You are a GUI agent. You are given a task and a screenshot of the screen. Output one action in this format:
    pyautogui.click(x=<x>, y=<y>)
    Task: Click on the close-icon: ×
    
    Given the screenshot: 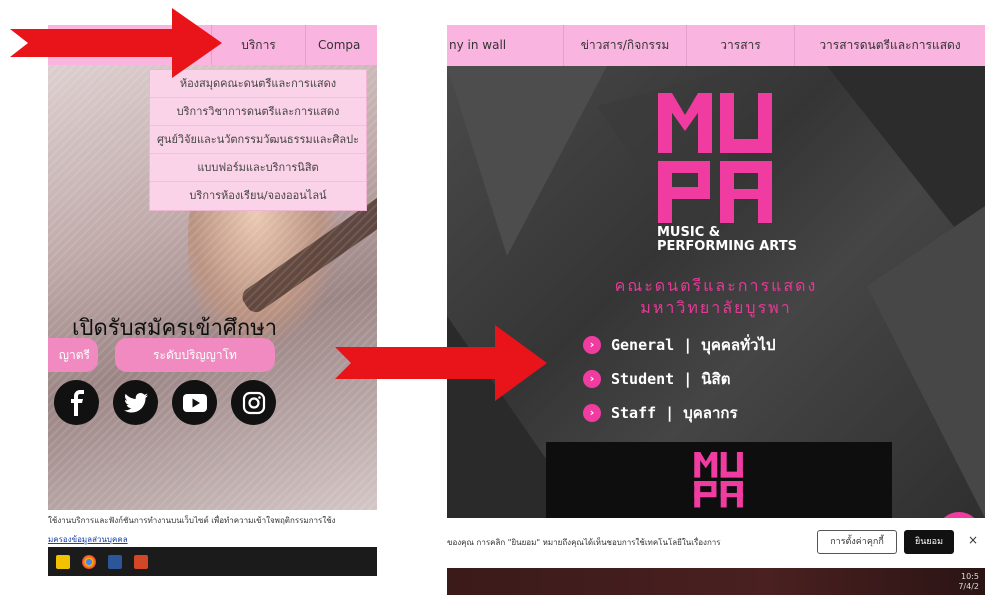 What is the action you would take?
    pyautogui.click(x=973, y=540)
    